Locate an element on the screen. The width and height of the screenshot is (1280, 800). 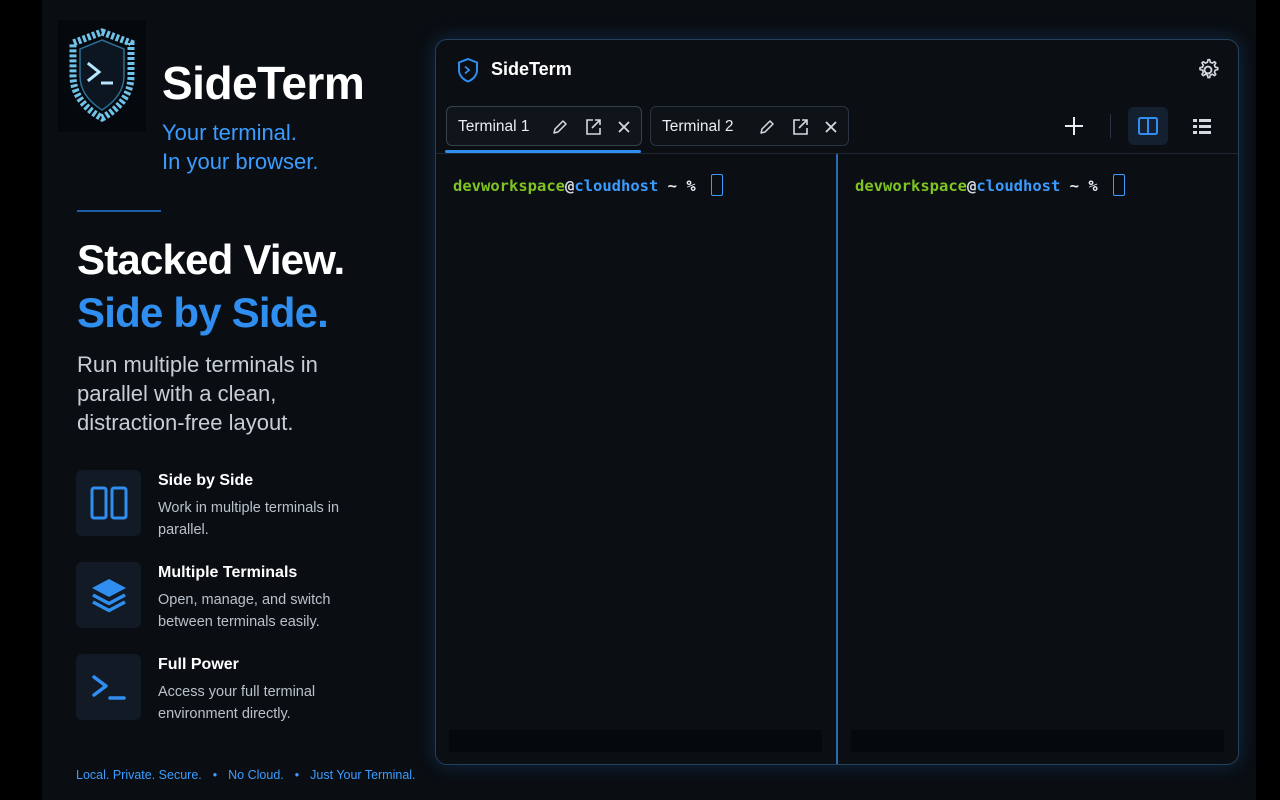
brand-name: SideTerm is located at coordinates (263, 83).